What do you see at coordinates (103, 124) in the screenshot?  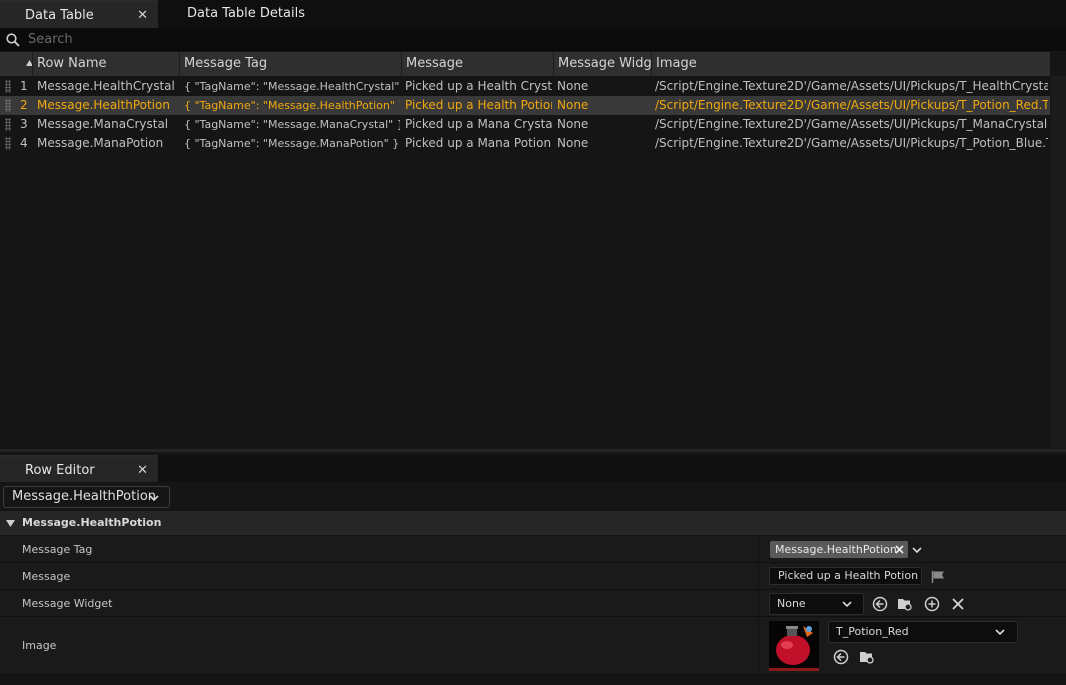 I see `row-name-cell: Message.ManaCrystal` at bounding box center [103, 124].